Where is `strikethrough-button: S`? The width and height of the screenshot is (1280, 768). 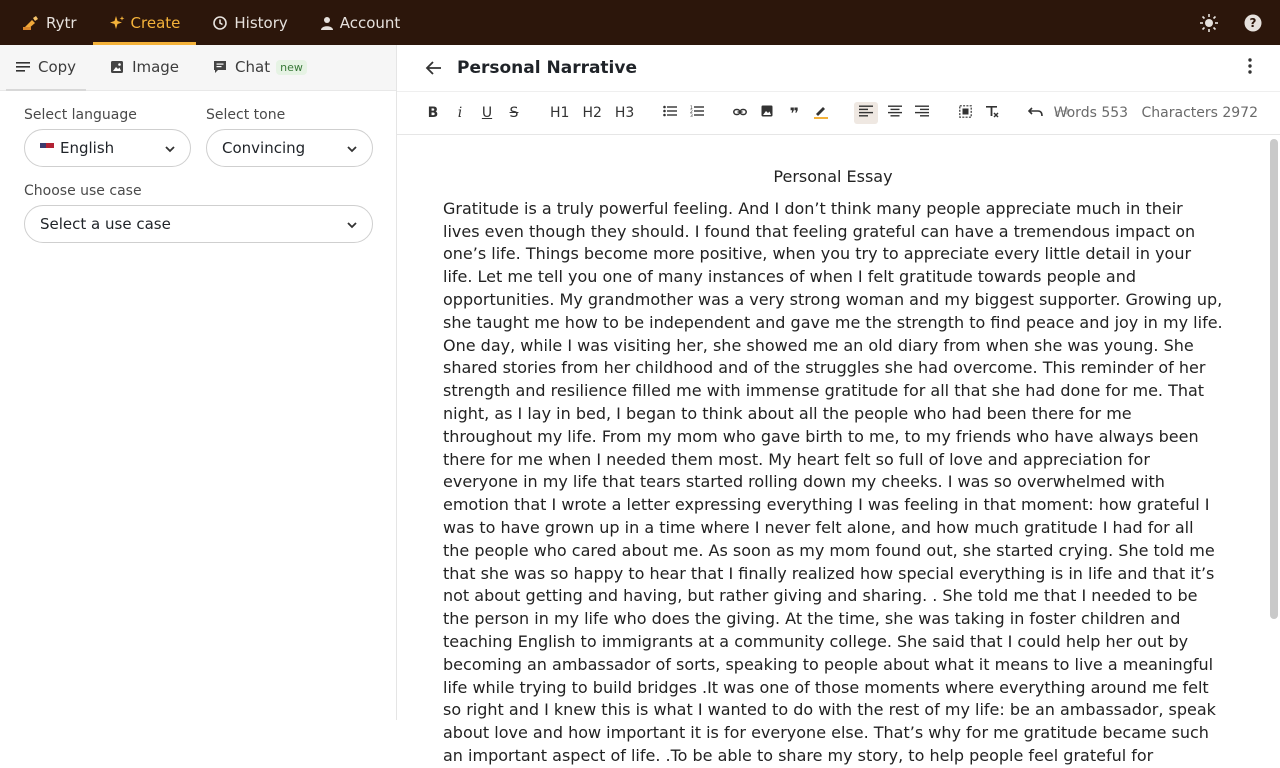 strikethrough-button: S is located at coordinates (514, 113).